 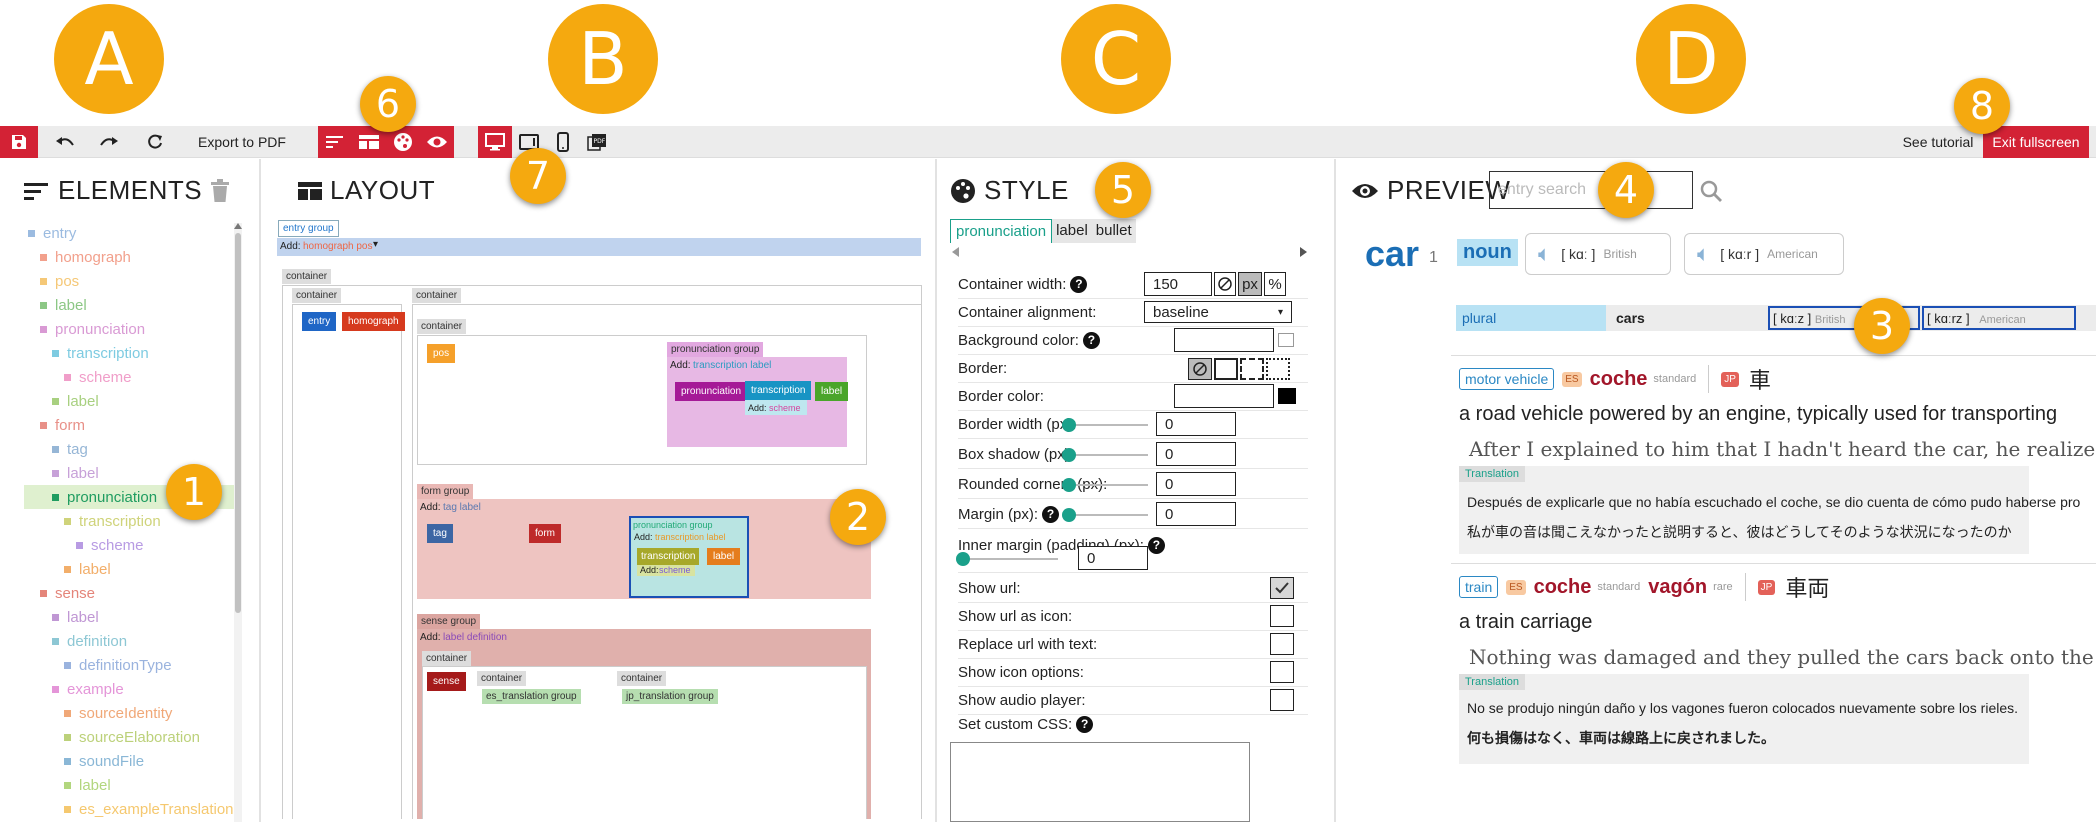 I want to click on replace-url-with-text-checkbox, so click(x=1282, y=644).